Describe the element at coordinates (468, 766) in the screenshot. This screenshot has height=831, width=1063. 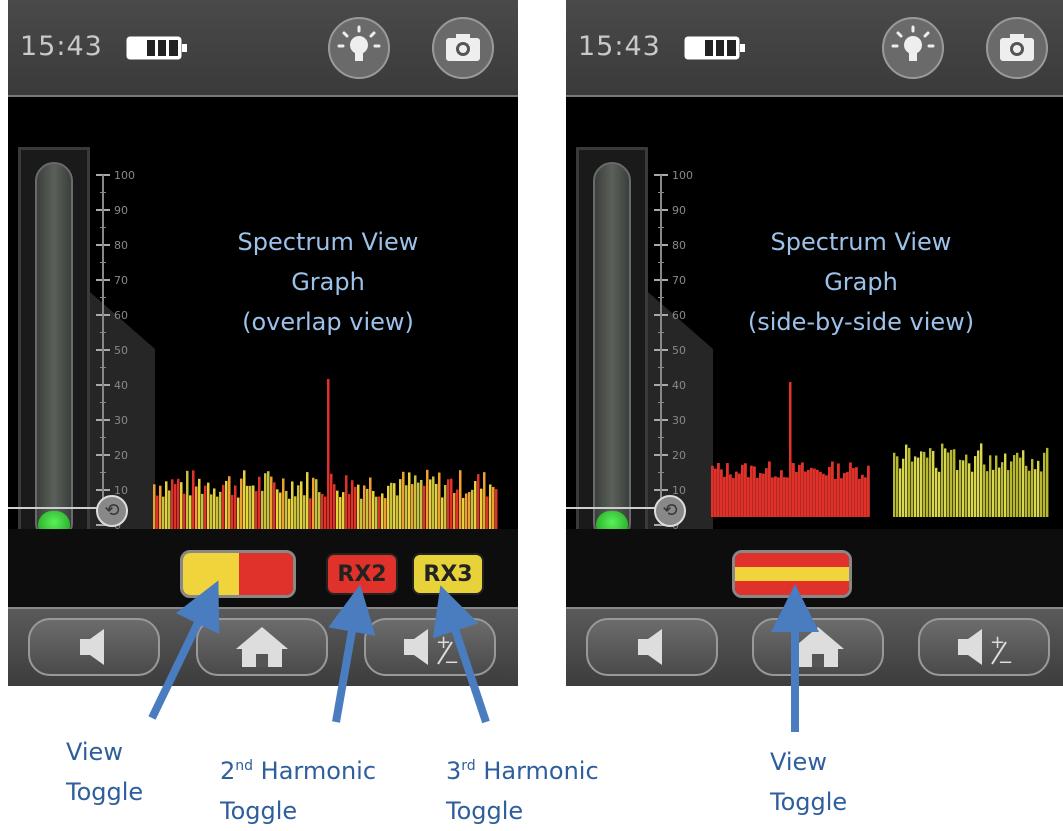
I see `annotation-sup: rd` at that location.